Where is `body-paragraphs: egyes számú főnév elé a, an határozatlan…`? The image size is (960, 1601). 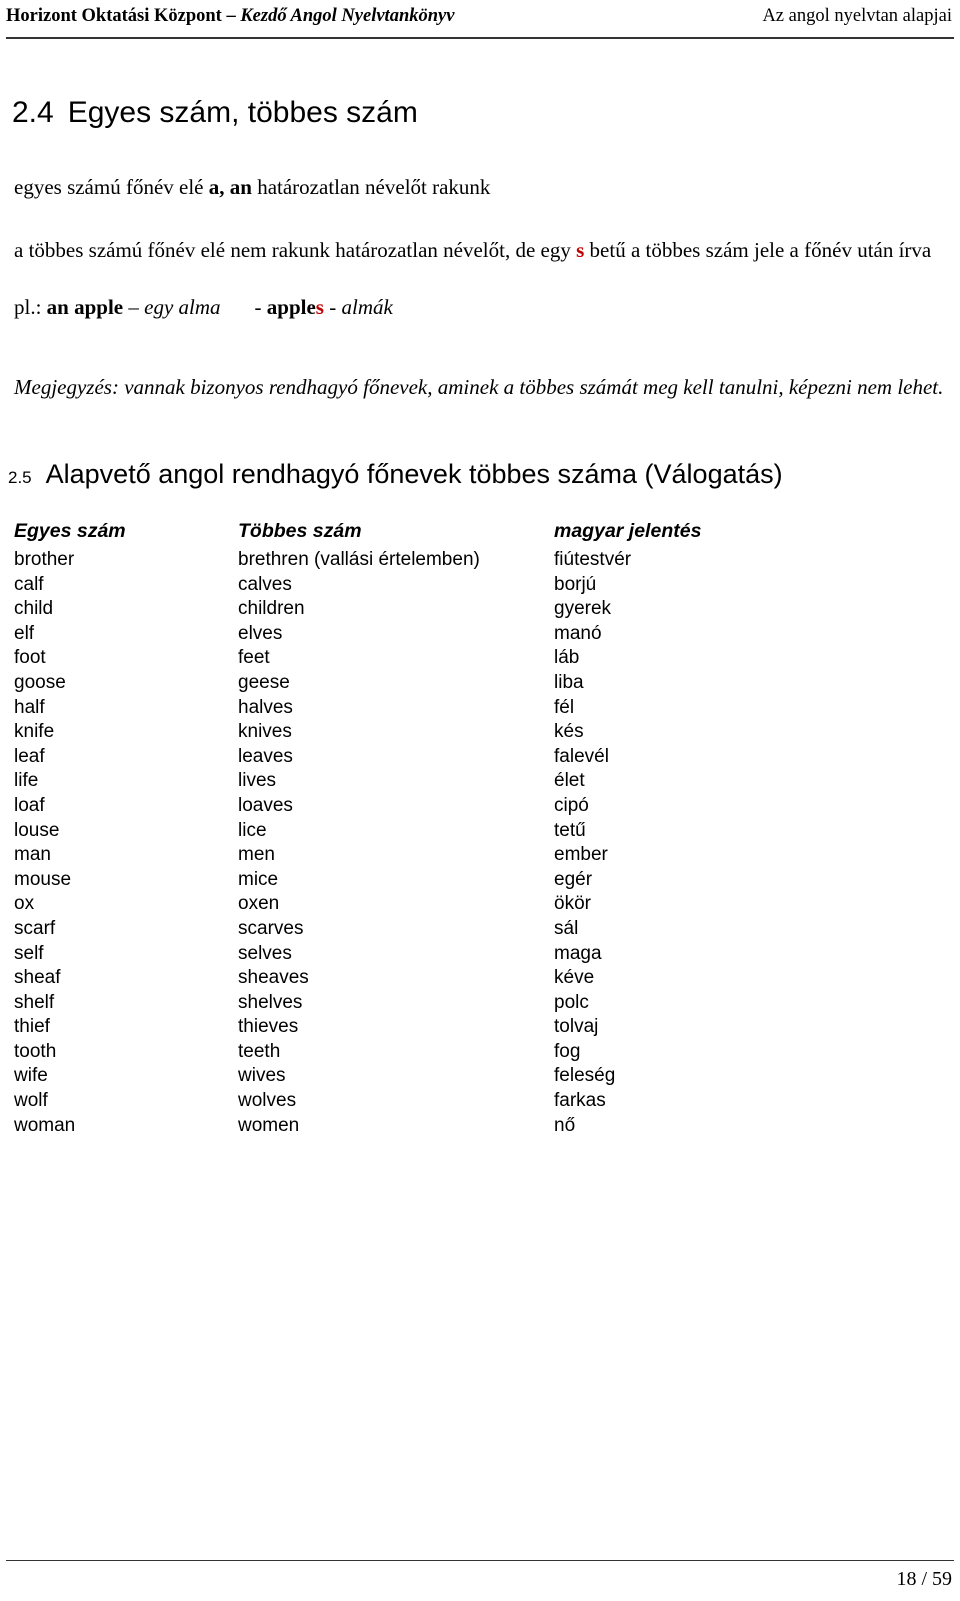
body-paragraphs: egyes számú főnév elé a, an határozatlan… is located at coordinates (479, 218).